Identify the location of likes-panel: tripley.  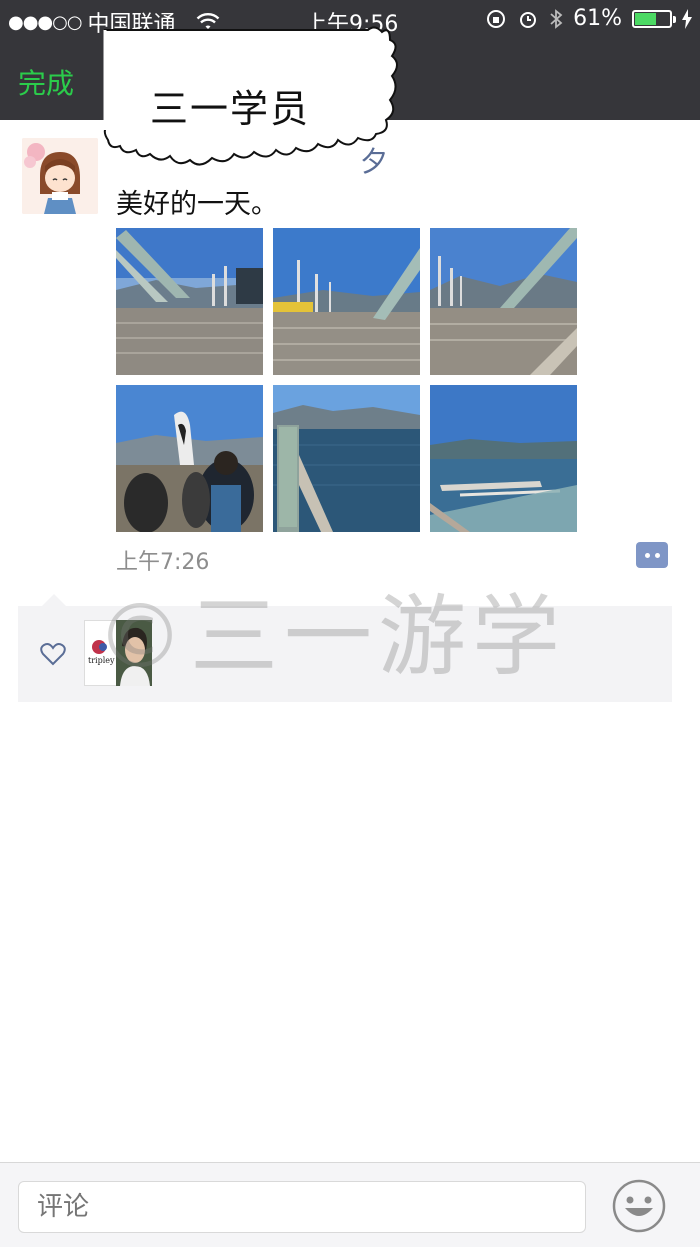
(345, 648).